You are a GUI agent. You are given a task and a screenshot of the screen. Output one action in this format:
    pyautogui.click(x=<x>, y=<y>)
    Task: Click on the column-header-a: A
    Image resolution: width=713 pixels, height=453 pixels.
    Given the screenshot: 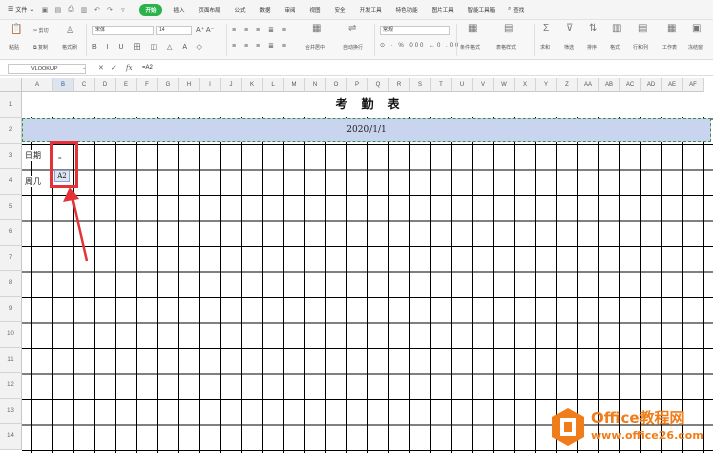 What is the action you would take?
    pyautogui.click(x=37, y=85)
    